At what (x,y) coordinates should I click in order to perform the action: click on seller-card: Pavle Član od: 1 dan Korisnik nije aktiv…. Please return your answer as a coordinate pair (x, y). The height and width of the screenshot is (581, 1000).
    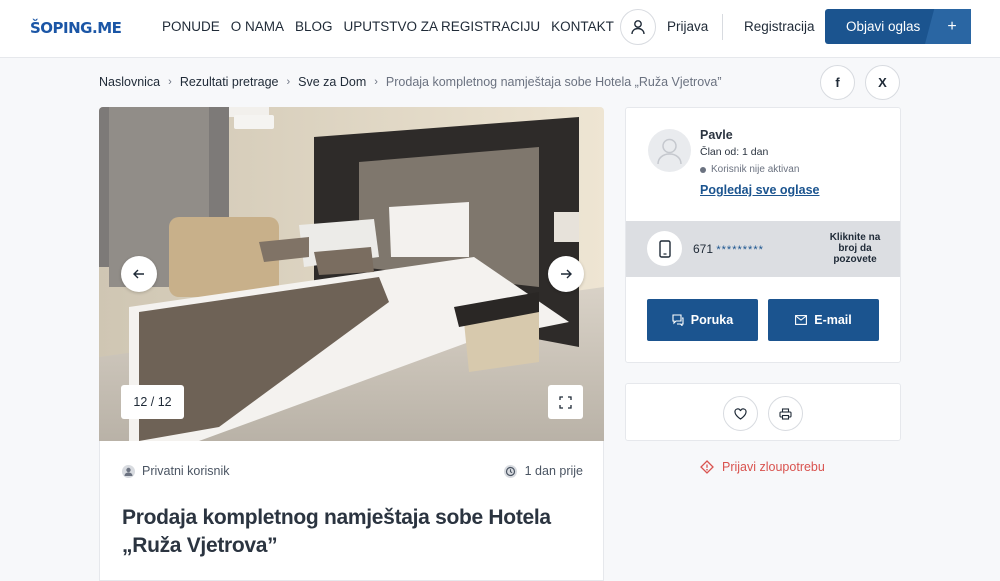
    Looking at the image, I should click on (763, 235).